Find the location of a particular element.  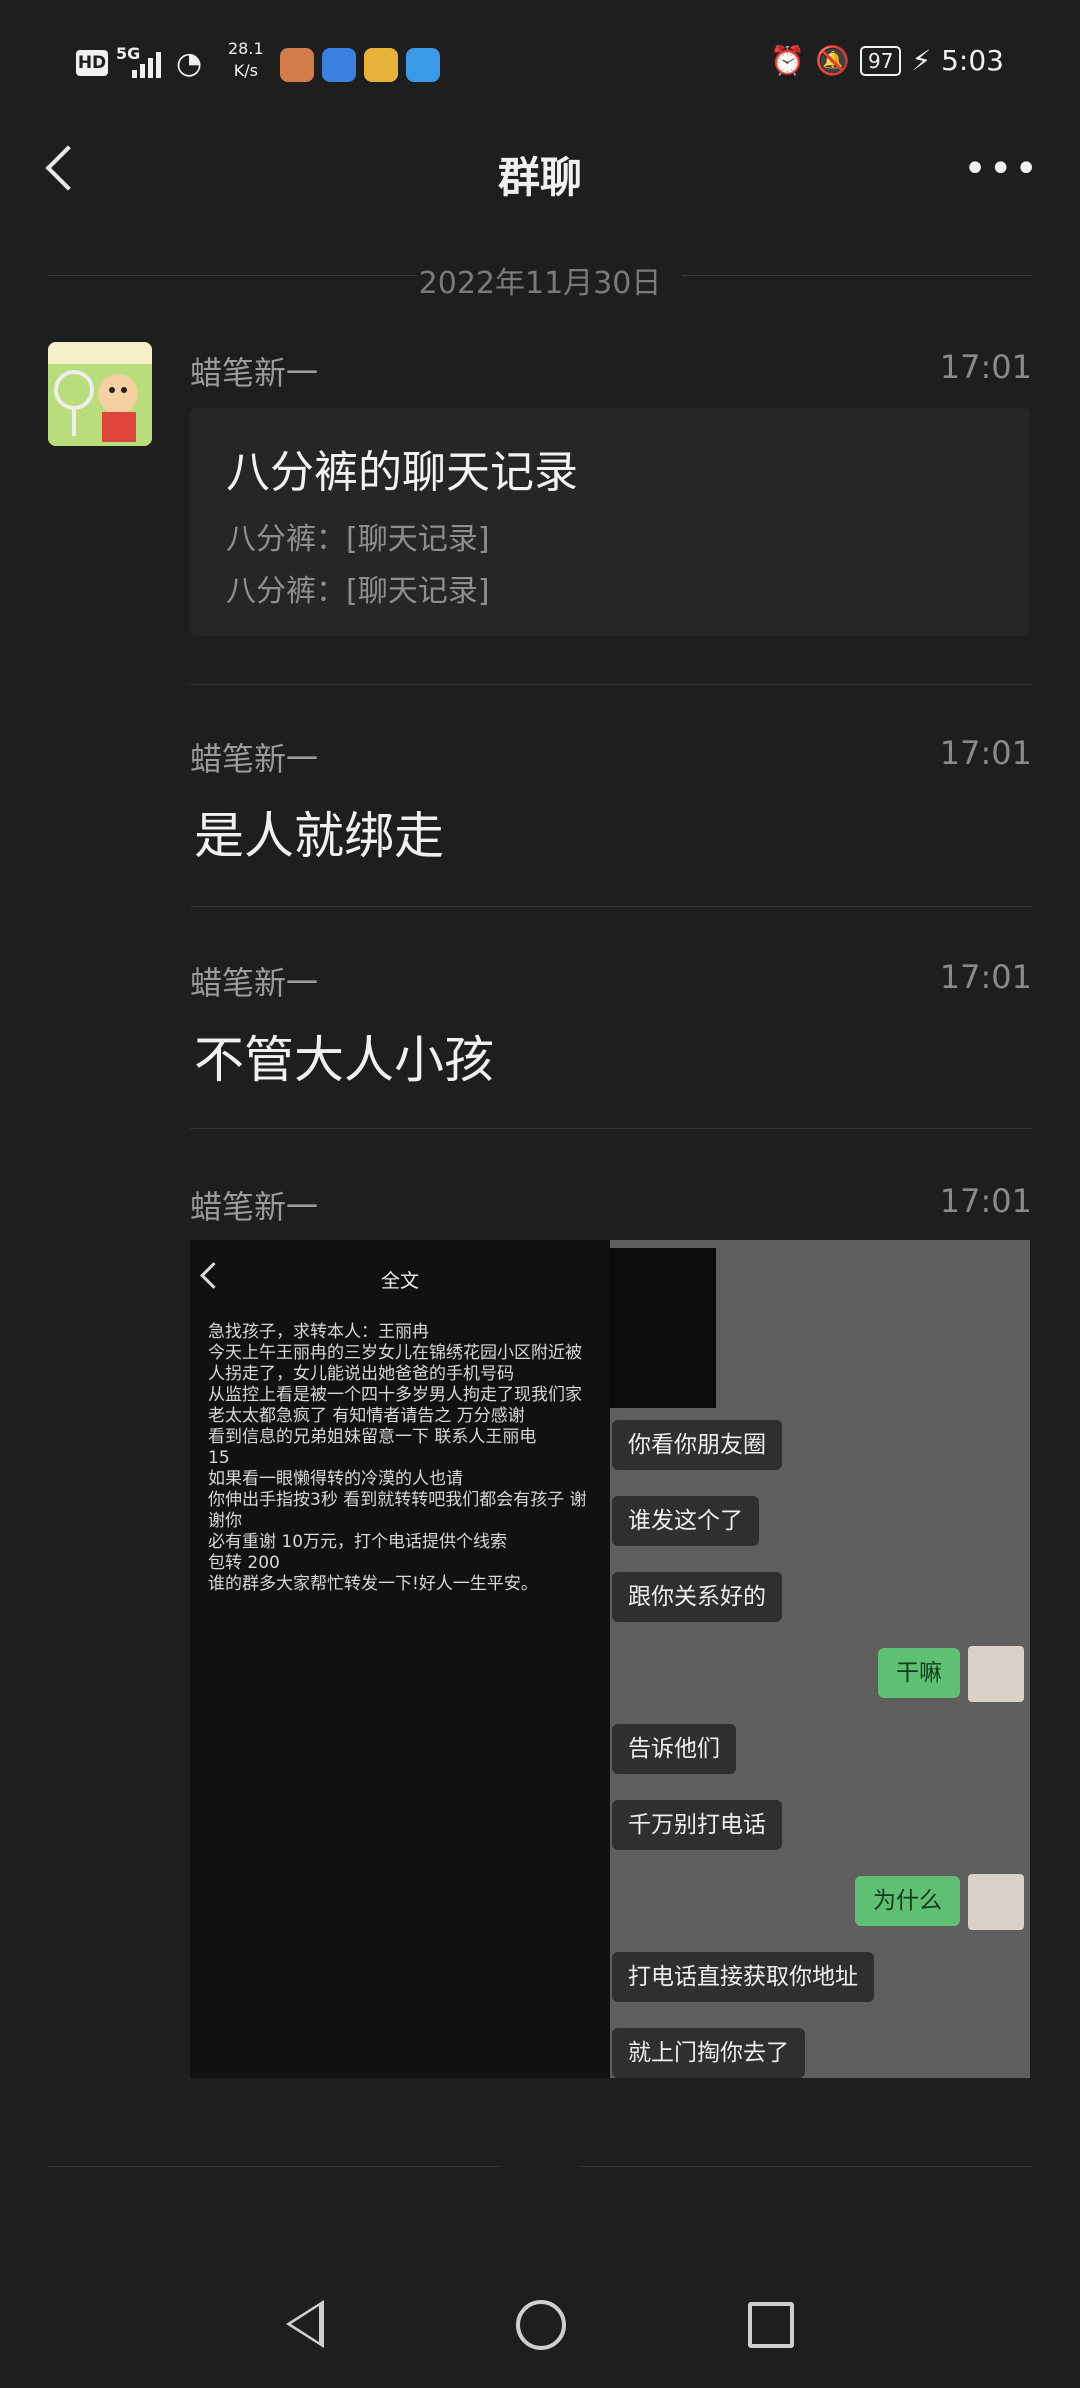

signal-icon is located at coordinates (150, 63).